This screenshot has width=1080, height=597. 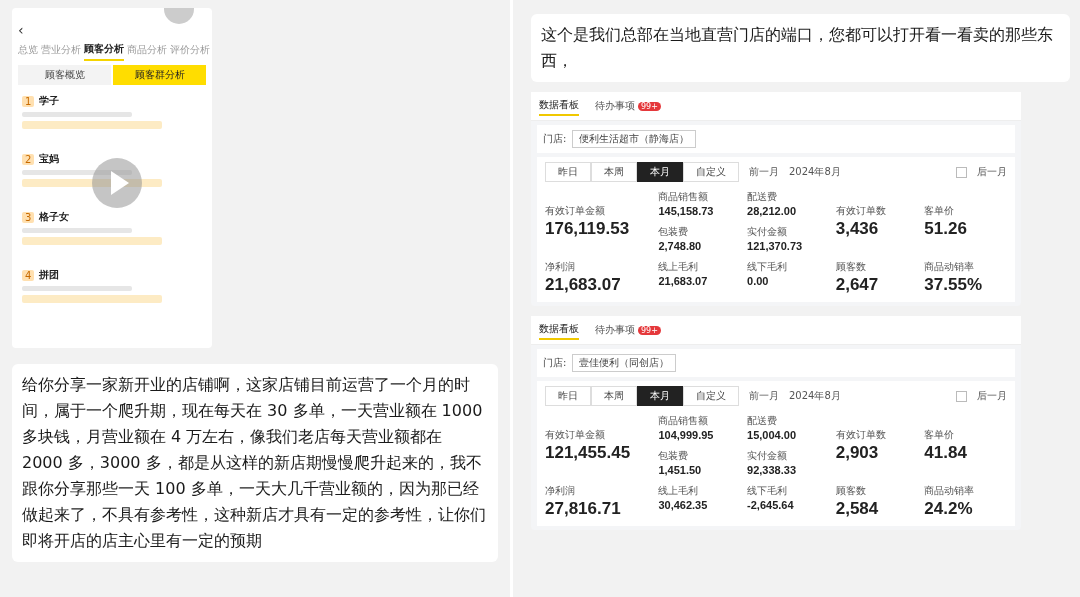 What do you see at coordinates (949, 509) in the screenshot?
I see `metric-value: 24.2%` at bounding box center [949, 509].